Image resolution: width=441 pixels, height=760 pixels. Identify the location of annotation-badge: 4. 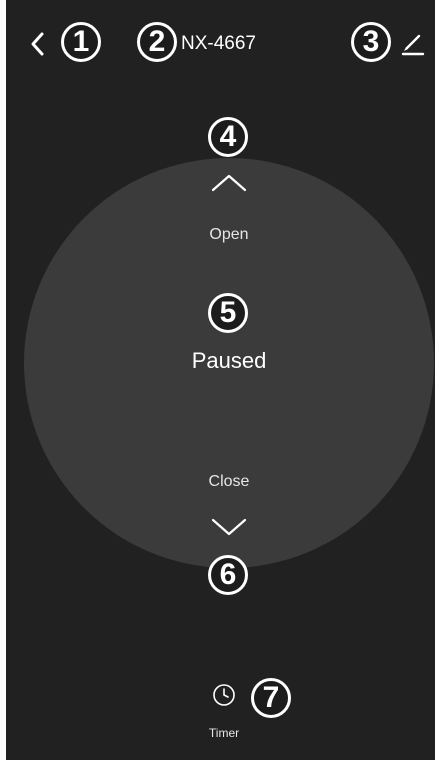
(228, 137).